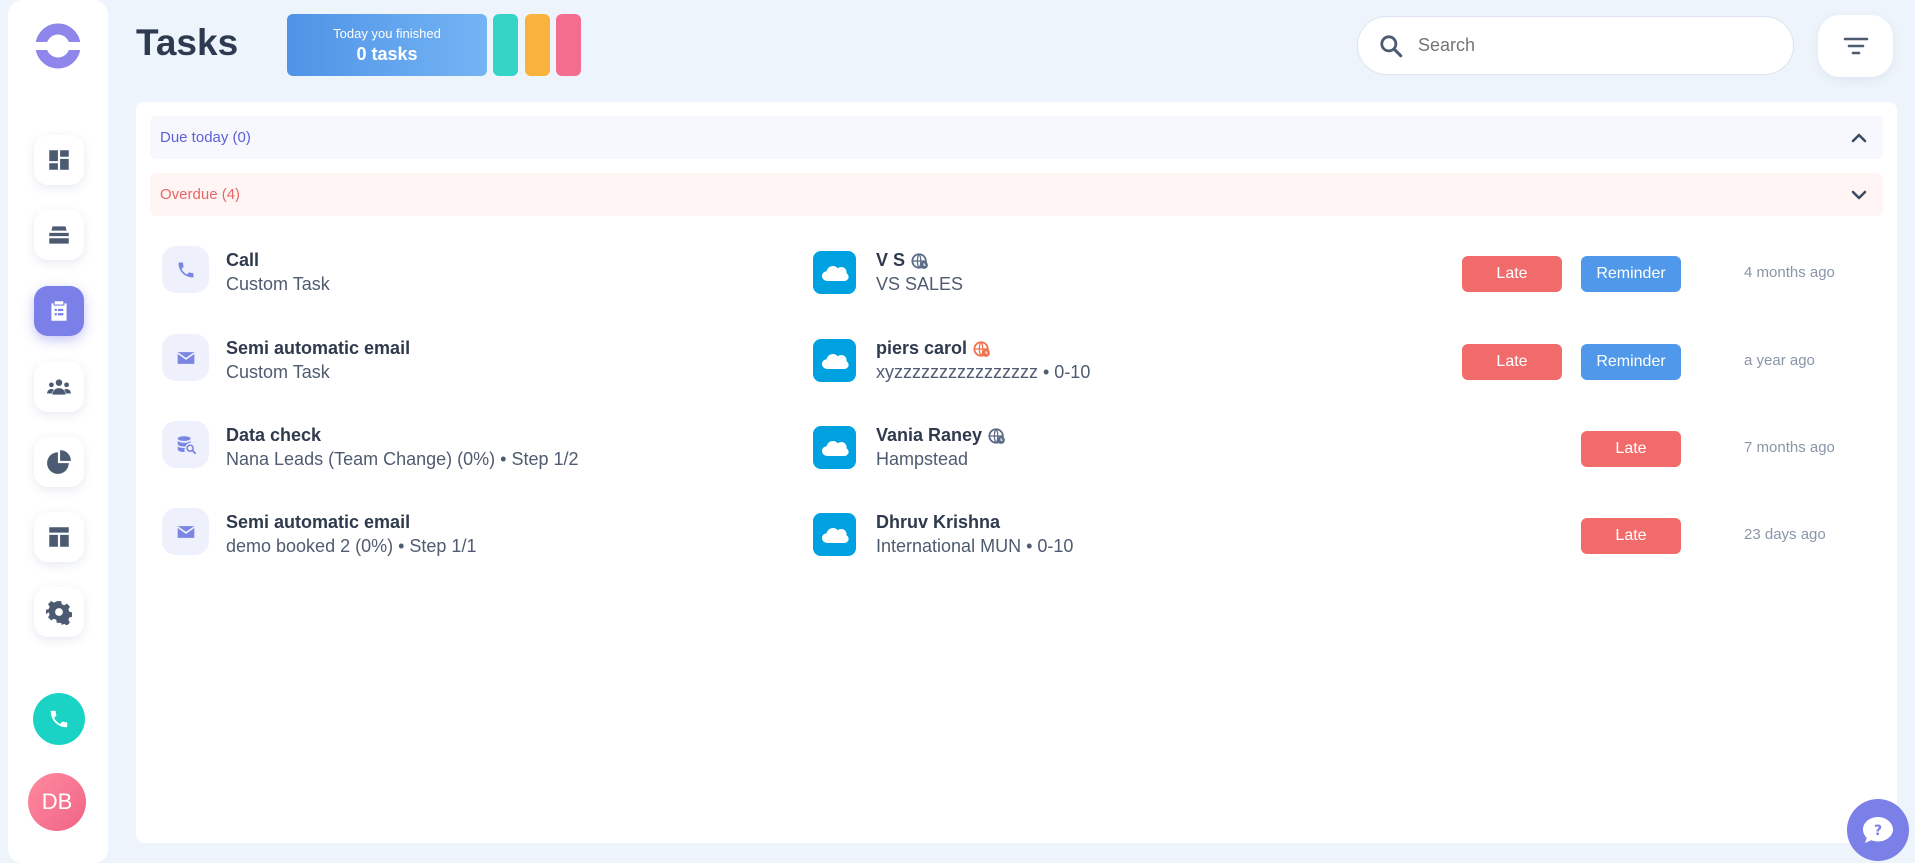 The height and width of the screenshot is (863, 1915). What do you see at coordinates (1785, 534) in the screenshot?
I see `task-time: 23 days ago` at bounding box center [1785, 534].